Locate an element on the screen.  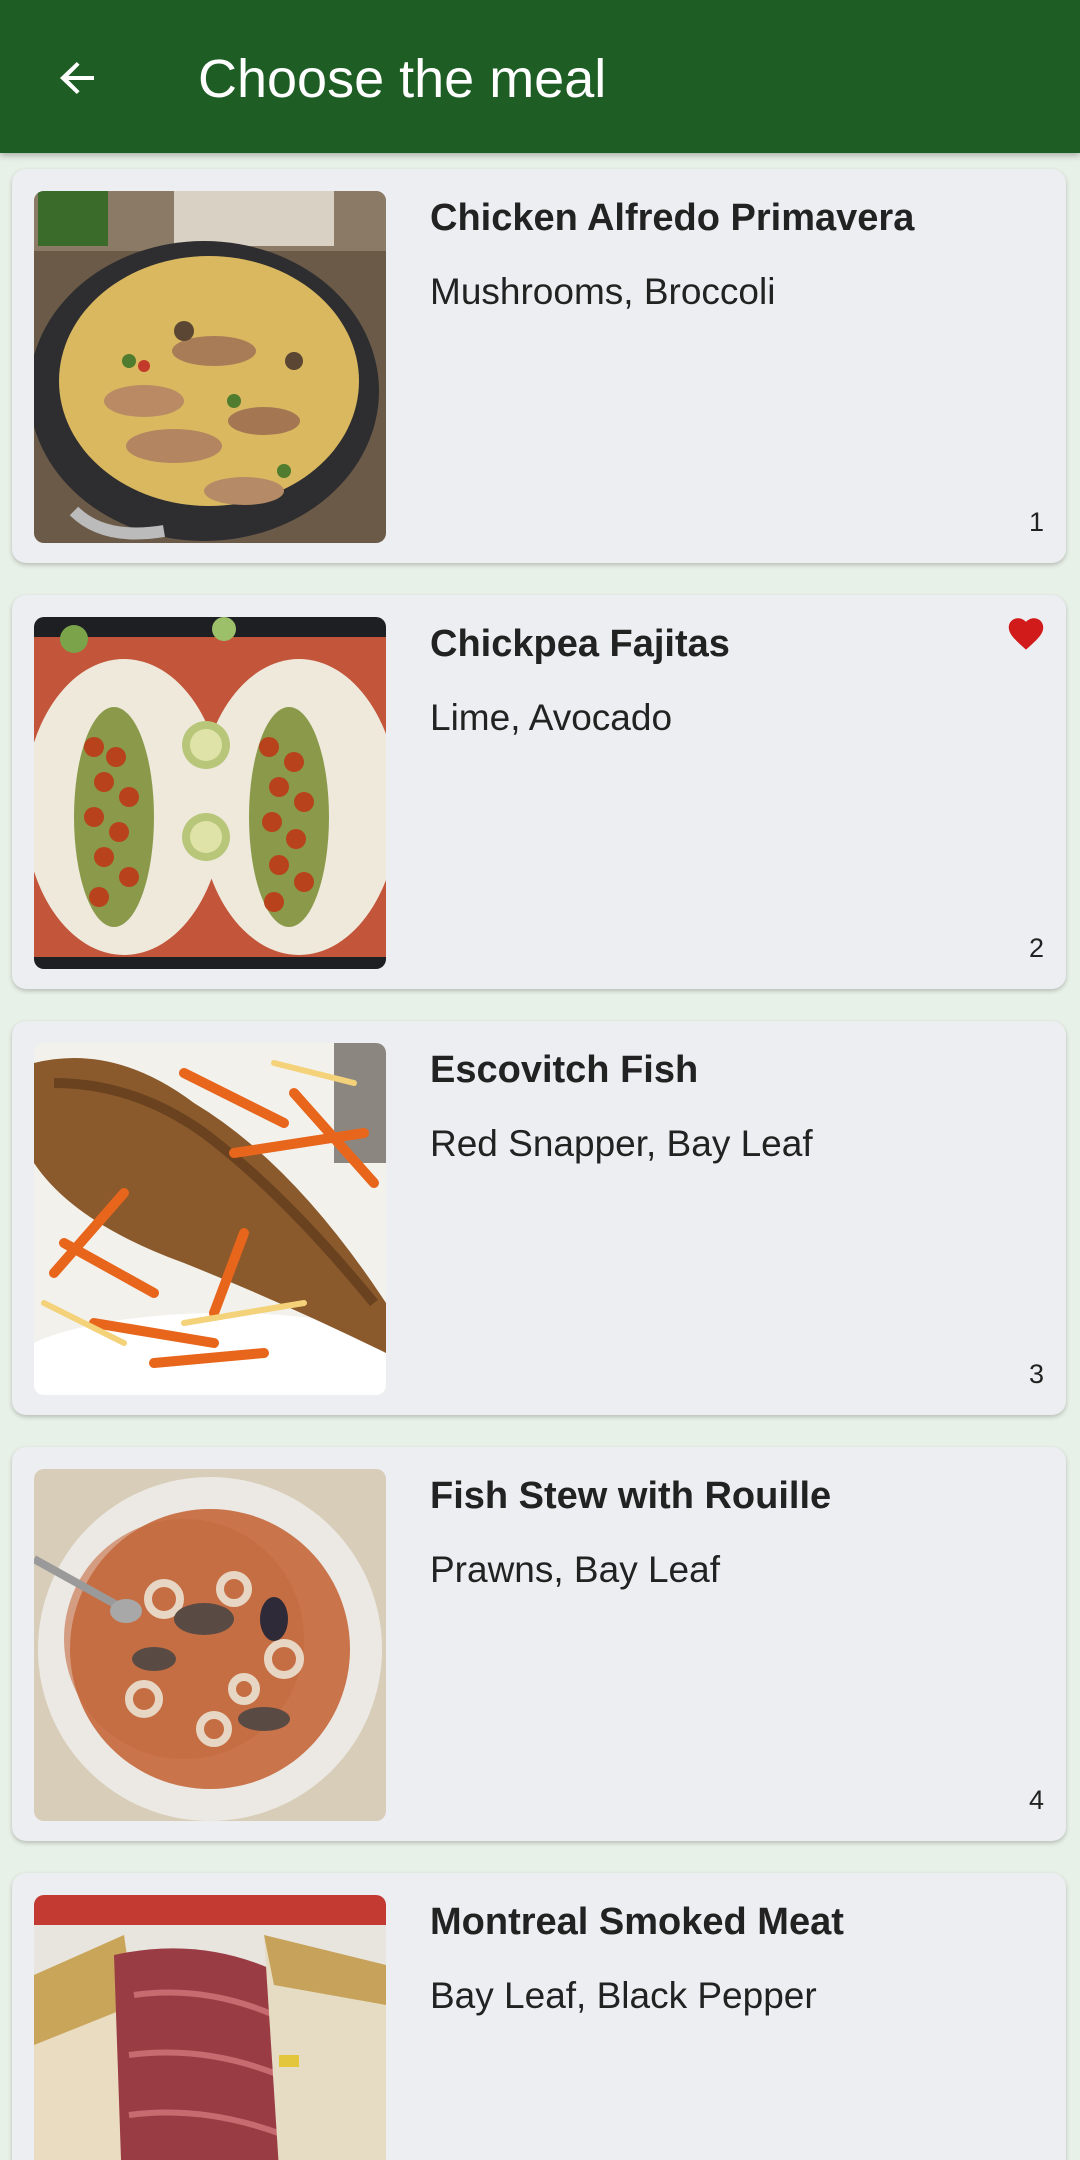
back-button is located at coordinates (77, 77).